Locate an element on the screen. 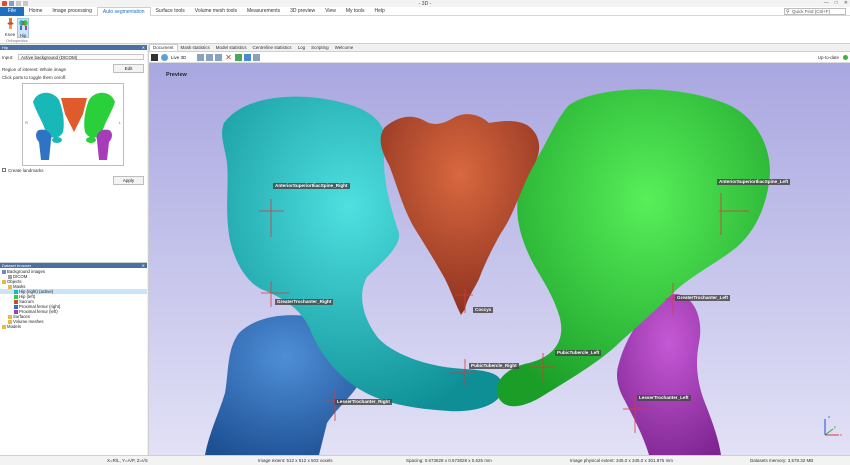 The width and height of the screenshot is (850, 465). ribbon-group-label: Orthopedics is located at coordinates (17, 40).